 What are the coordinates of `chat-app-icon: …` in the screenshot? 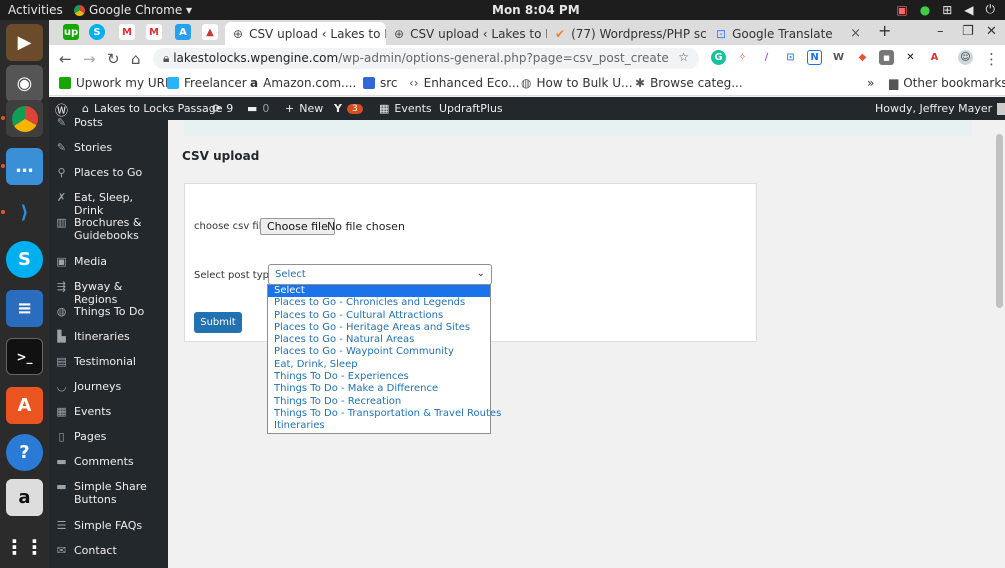 It's located at (24, 166).